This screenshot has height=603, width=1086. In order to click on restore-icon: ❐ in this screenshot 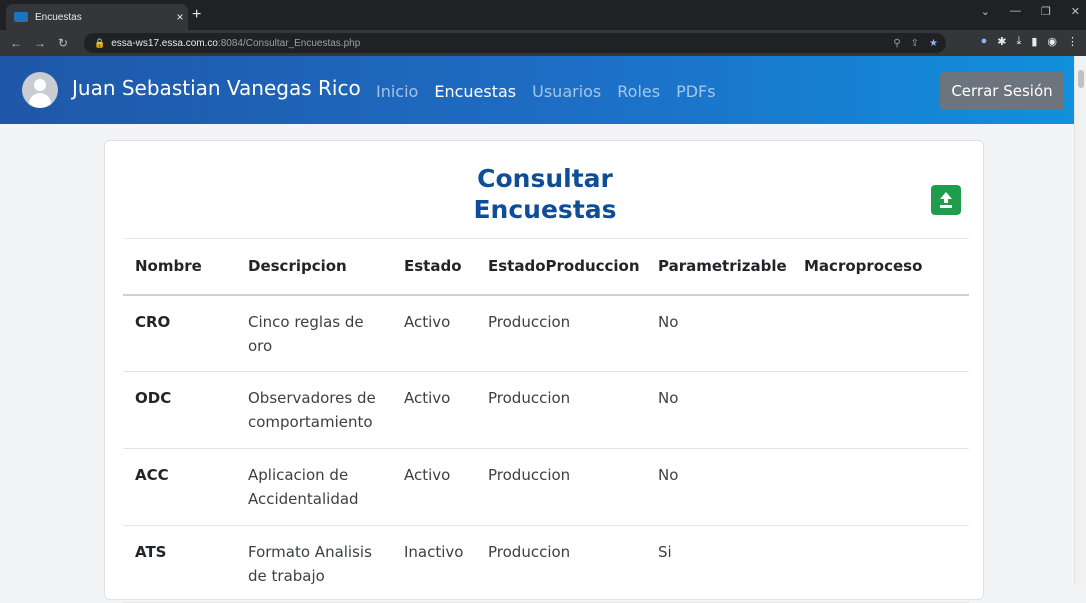, I will do `click(1046, 11)`.